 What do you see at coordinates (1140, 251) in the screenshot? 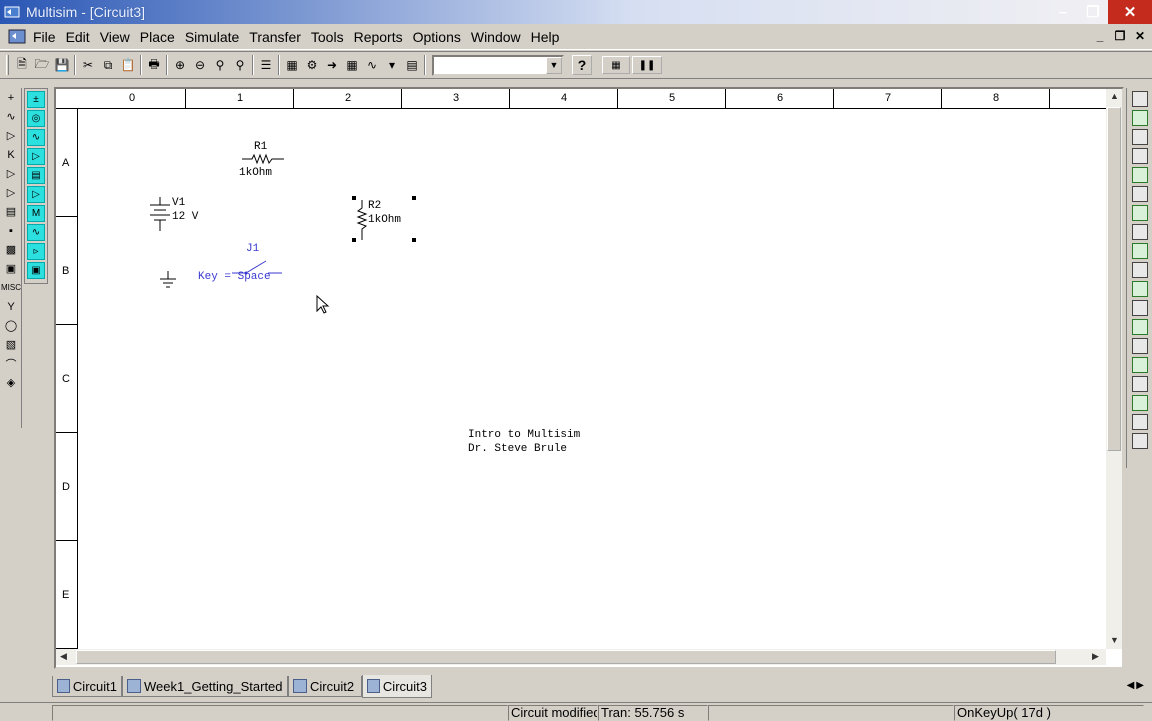
I see `logic-analyzer-icon` at bounding box center [1140, 251].